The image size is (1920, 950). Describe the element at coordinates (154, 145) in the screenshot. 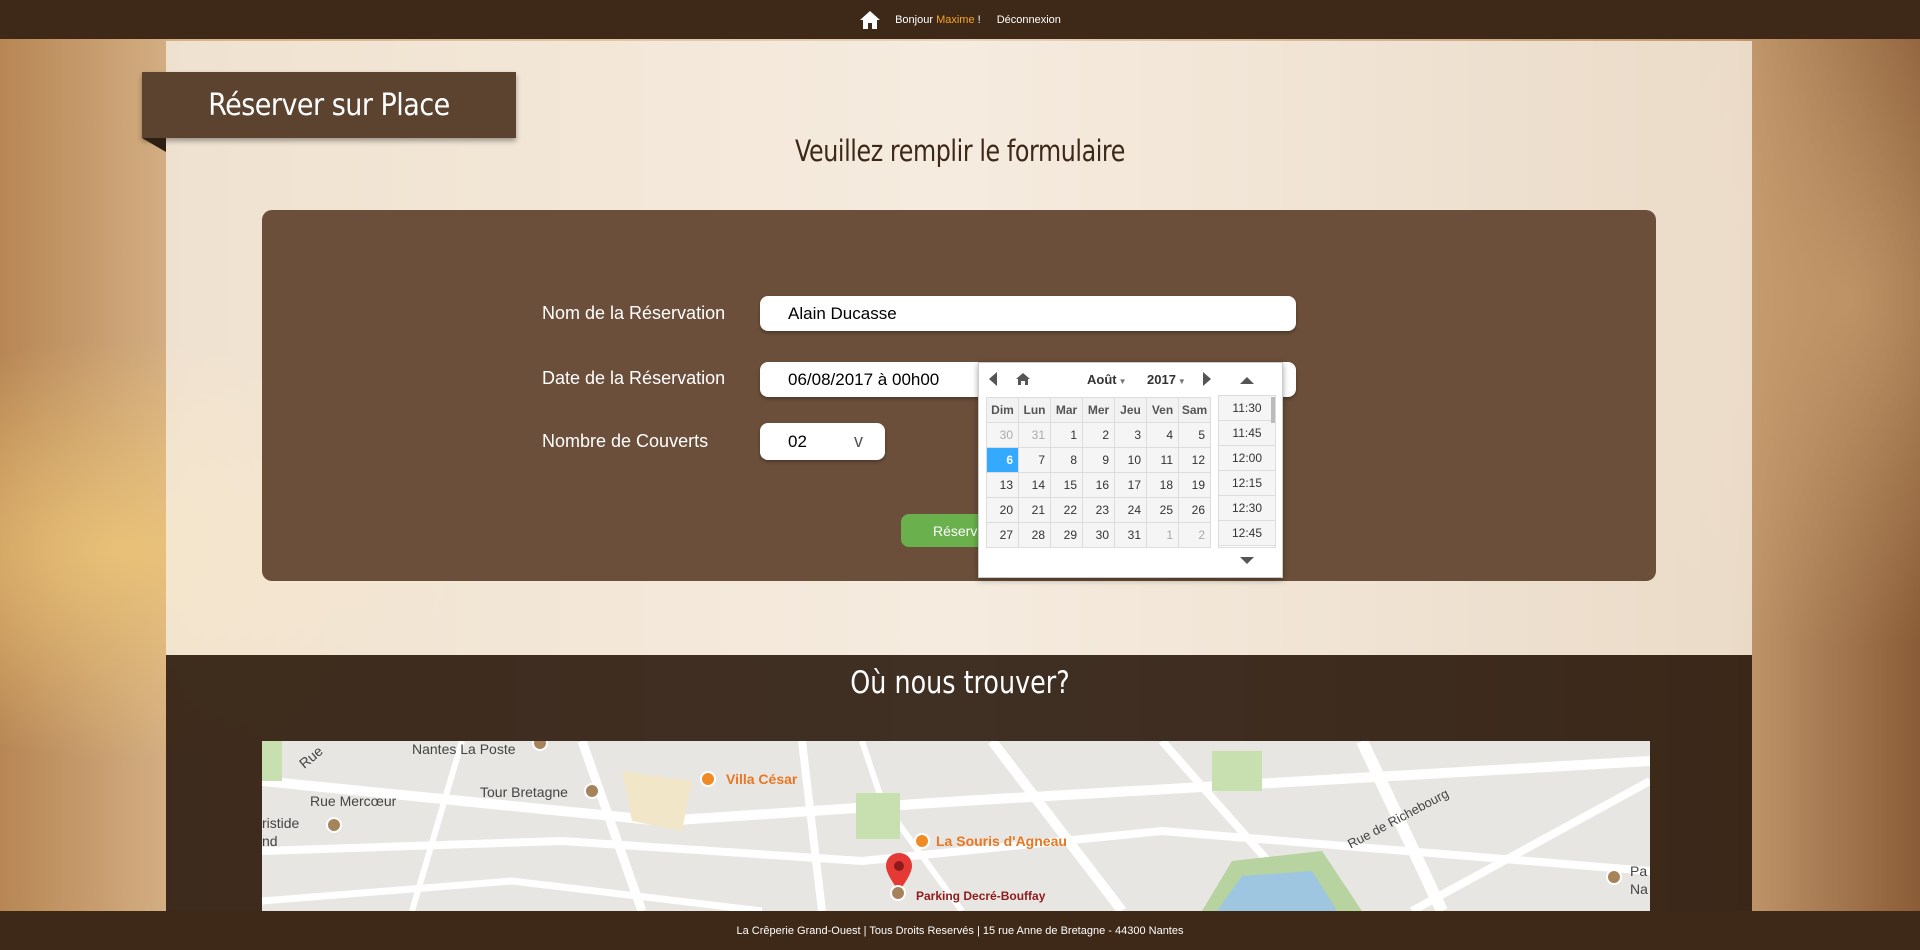

I see `ribbon-fold` at that location.